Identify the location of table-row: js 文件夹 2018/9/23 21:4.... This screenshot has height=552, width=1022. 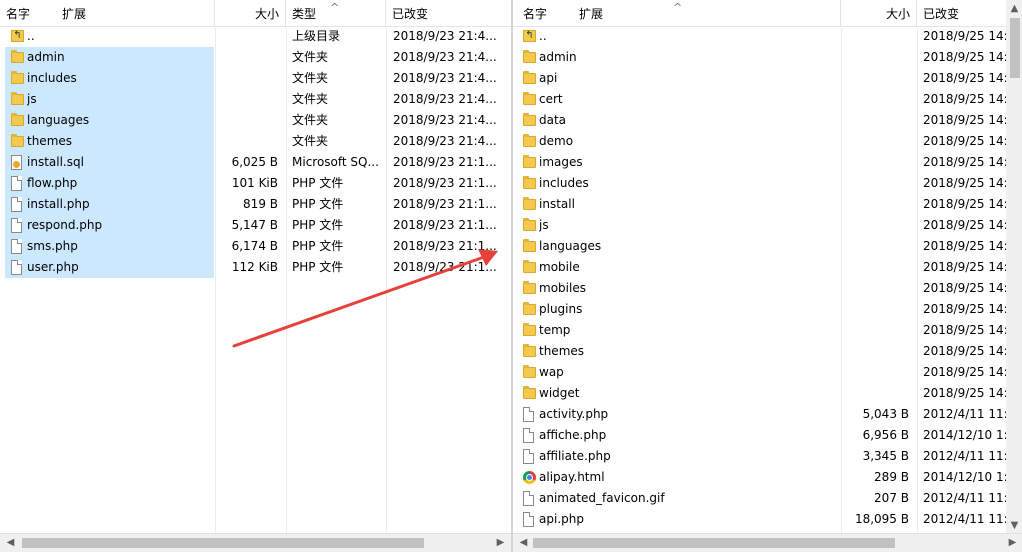
(255, 99).